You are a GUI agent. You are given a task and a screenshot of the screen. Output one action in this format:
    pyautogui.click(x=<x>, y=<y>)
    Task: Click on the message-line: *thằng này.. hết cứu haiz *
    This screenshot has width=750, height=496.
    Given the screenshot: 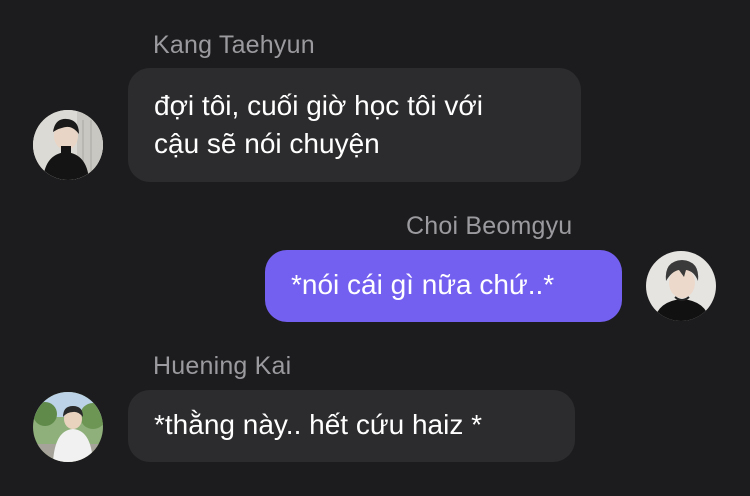 What is the action you would take?
    pyautogui.click(x=318, y=424)
    